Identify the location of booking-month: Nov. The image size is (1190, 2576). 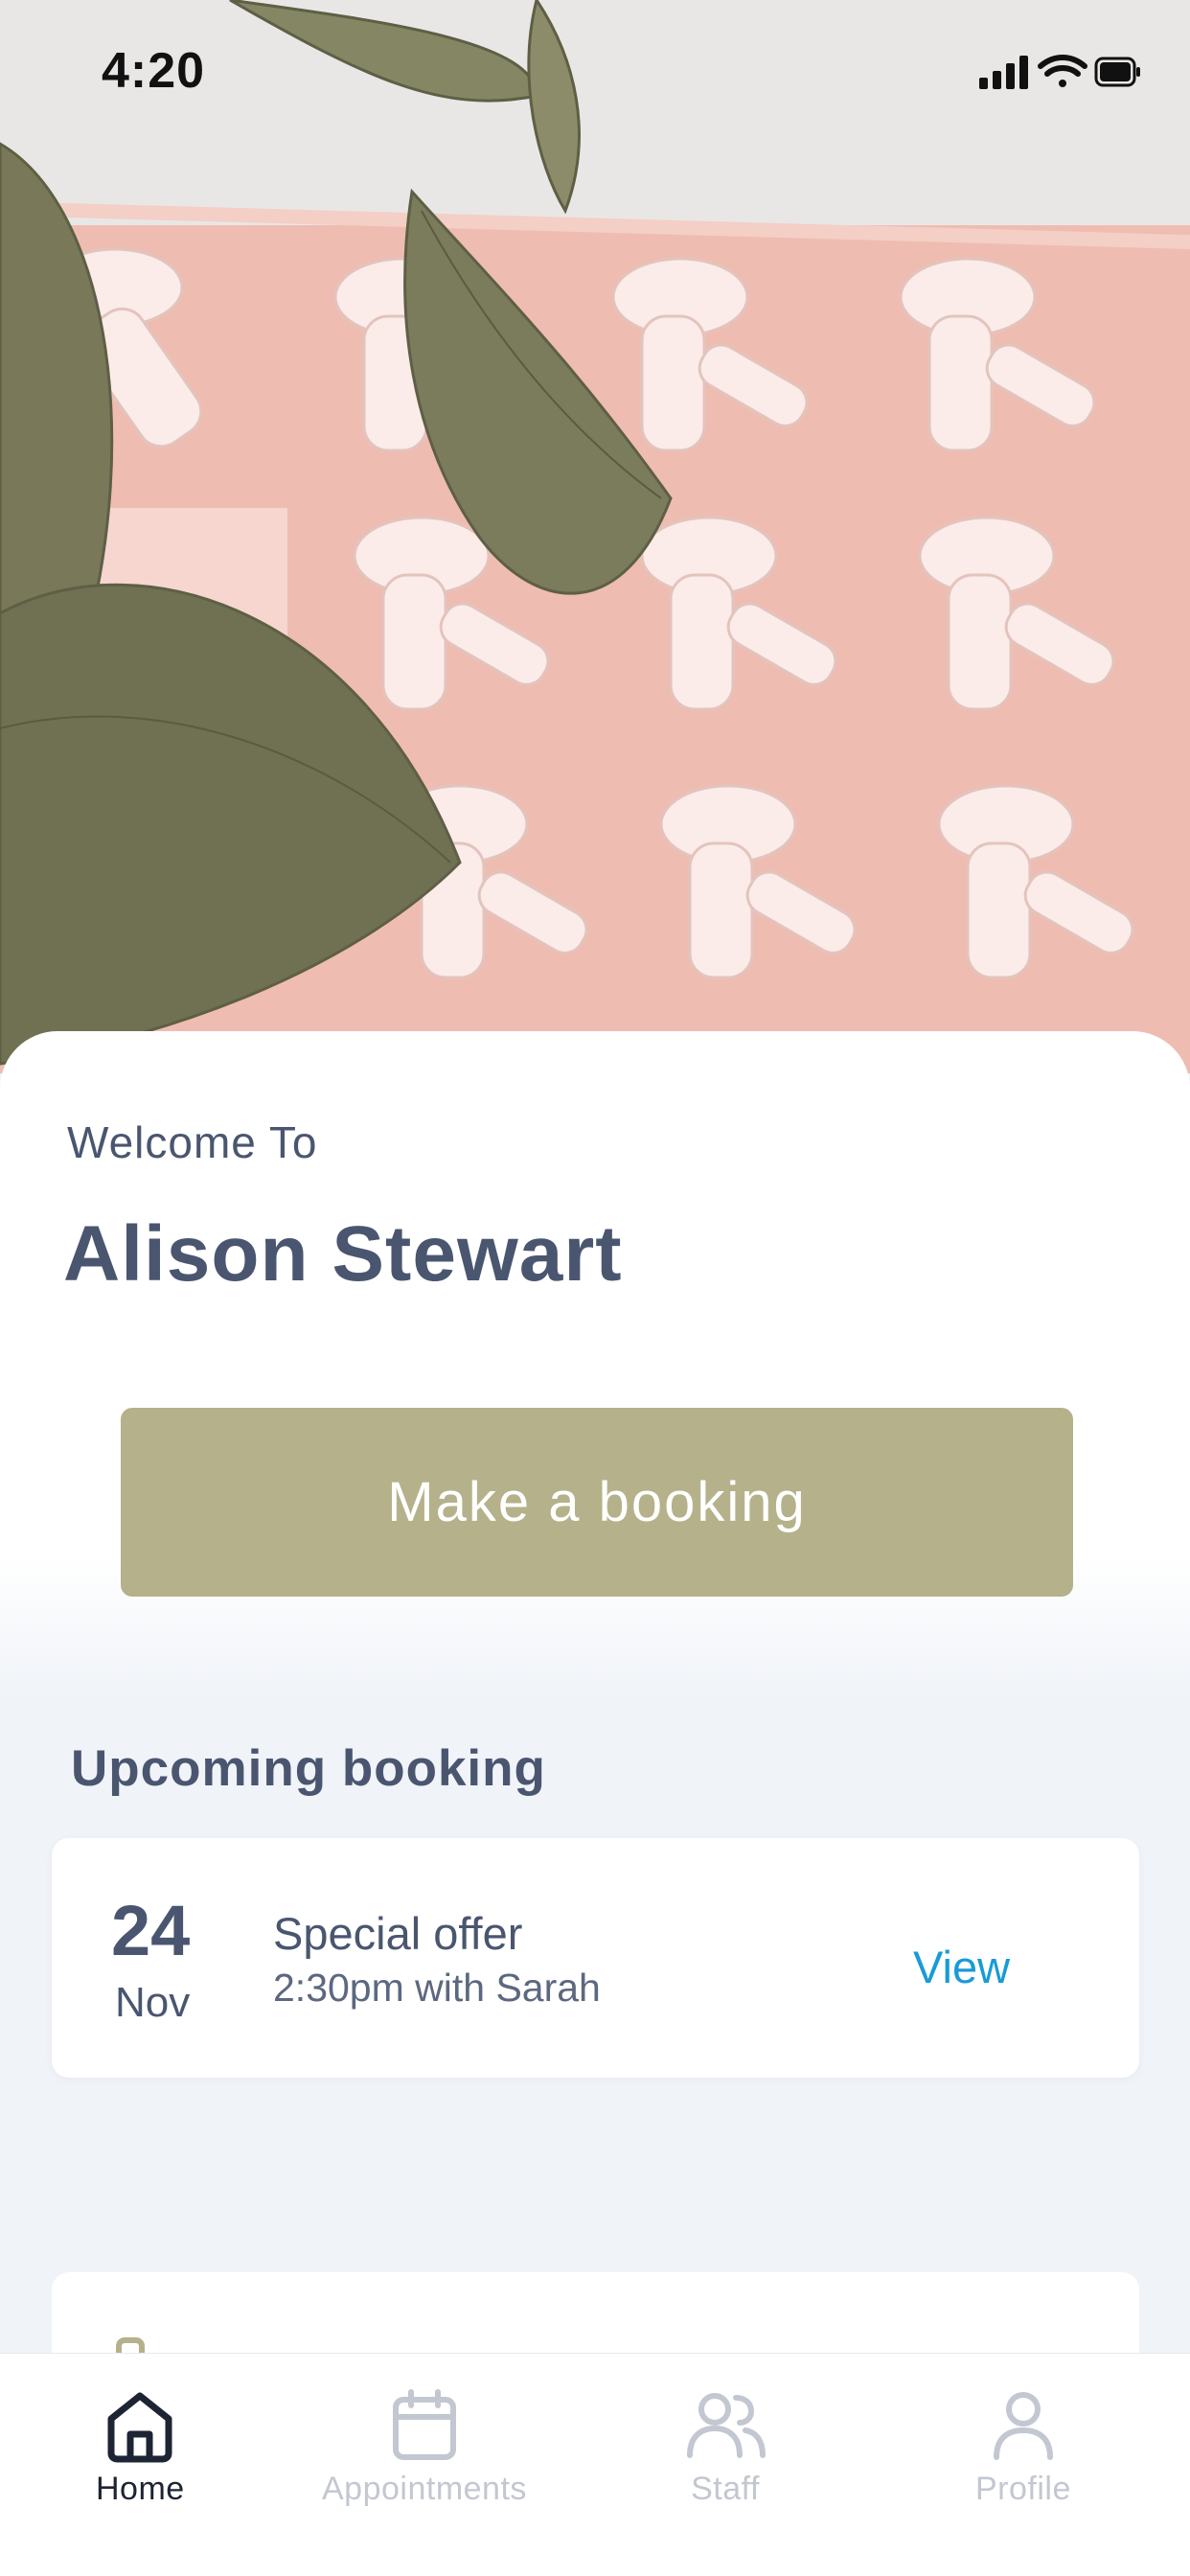
(153, 2003).